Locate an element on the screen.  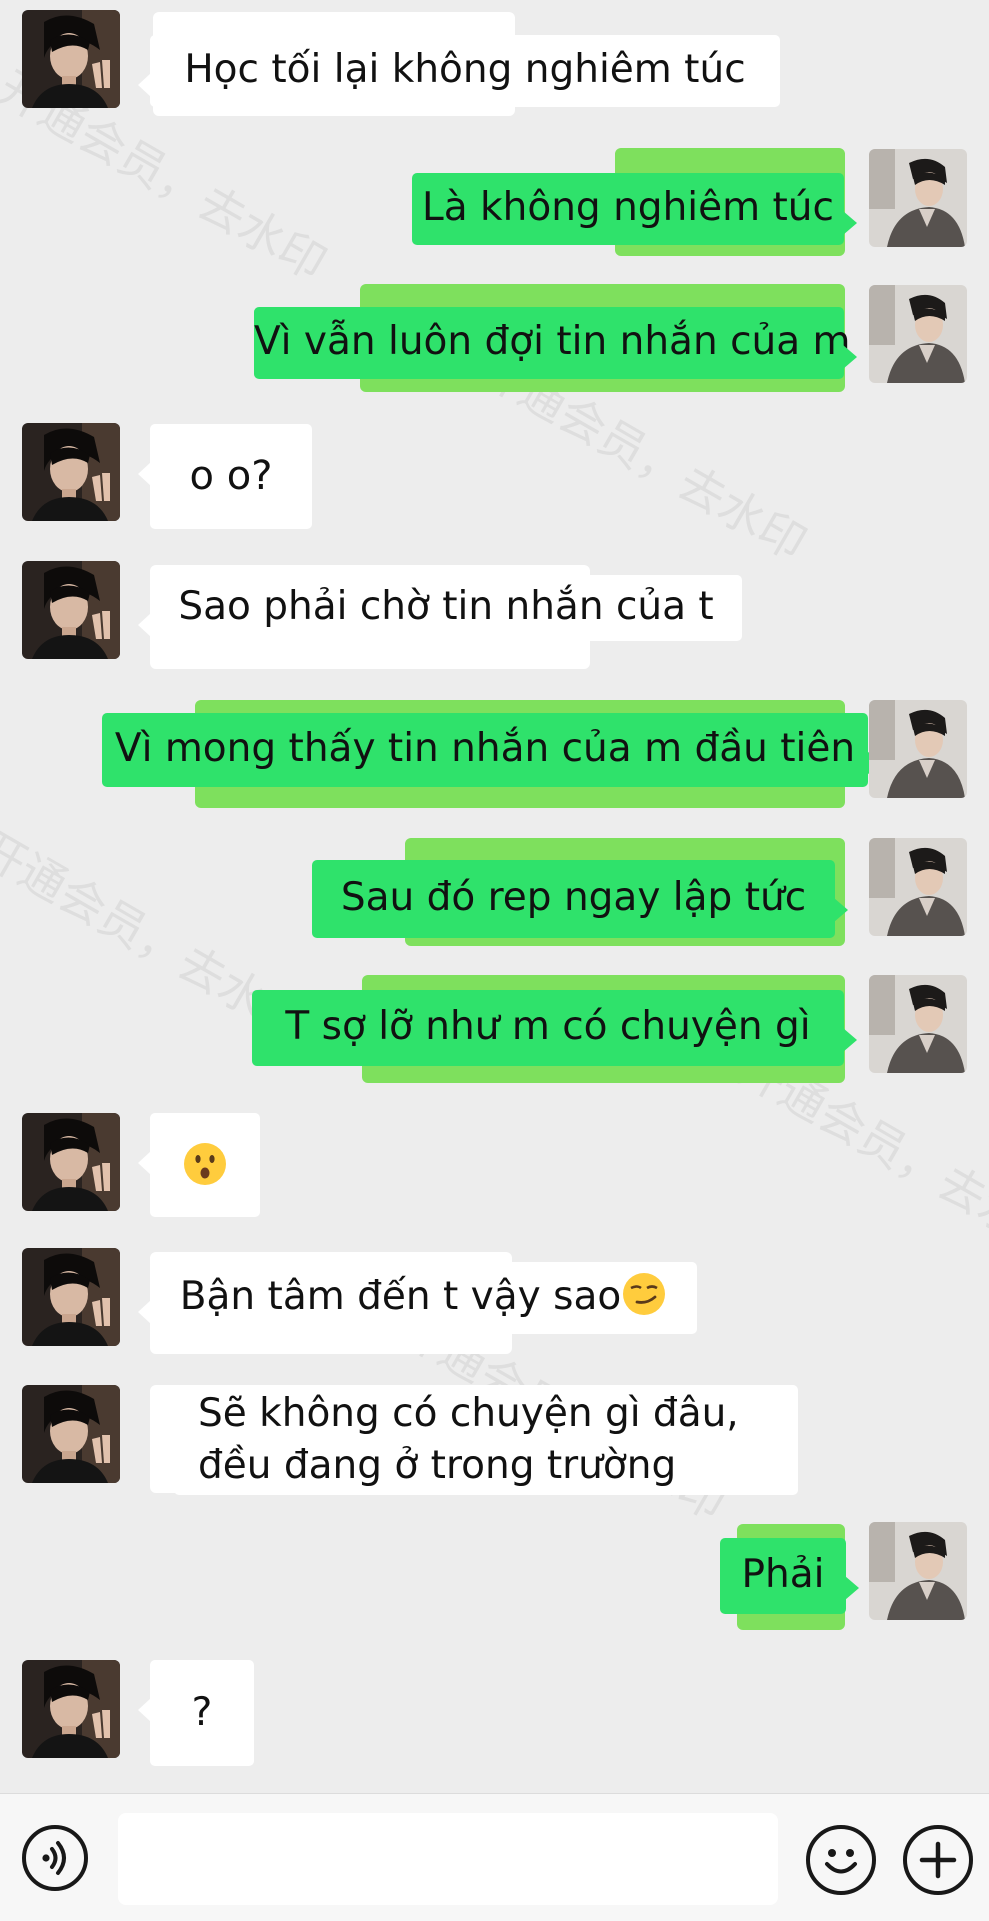
message-text: Bận tâm đến t vậy sao is located at coordinates (400, 1296).